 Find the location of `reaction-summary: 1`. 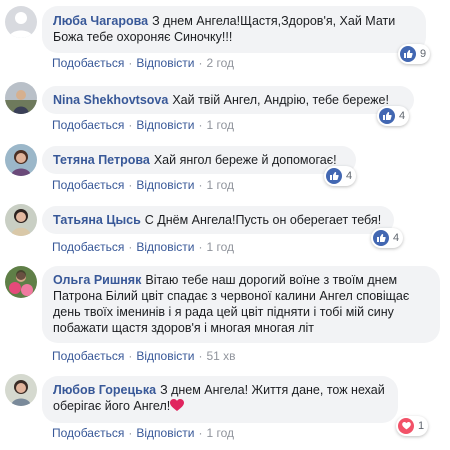

reaction-summary: 1 is located at coordinates (412, 426).